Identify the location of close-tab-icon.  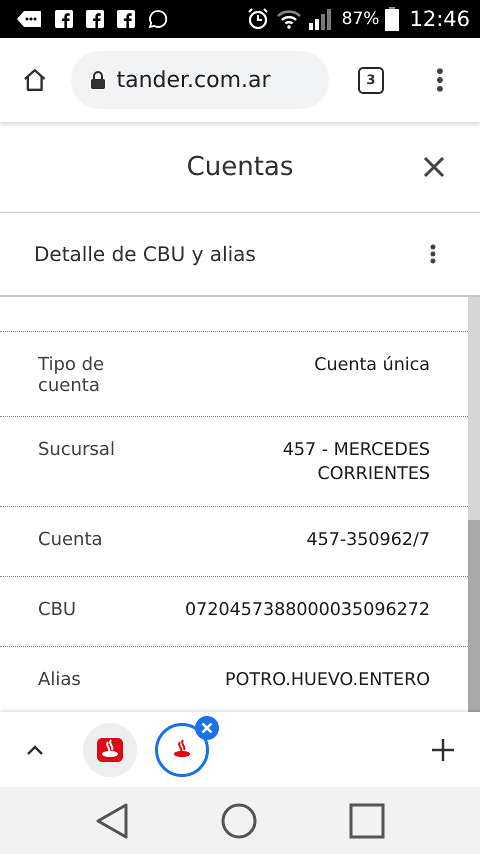
(207, 728).